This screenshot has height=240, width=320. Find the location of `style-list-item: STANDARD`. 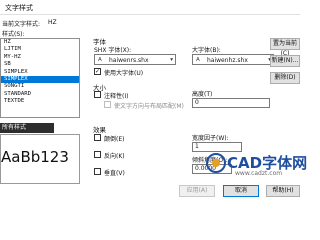

style-list-item: STANDARD is located at coordinates (40, 94).